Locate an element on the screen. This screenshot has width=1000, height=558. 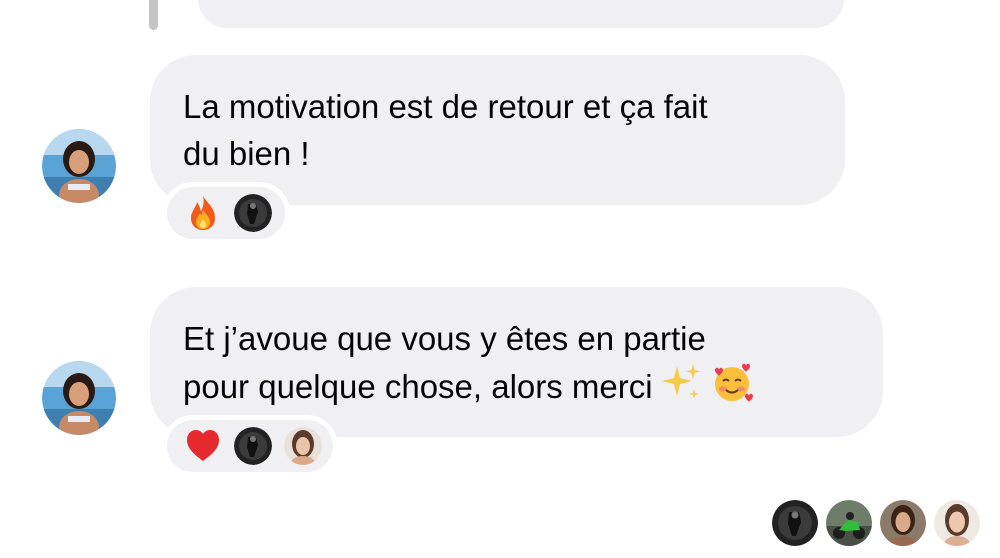
message-text: pour quelque chose, alors merci is located at coordinates (418, 386).